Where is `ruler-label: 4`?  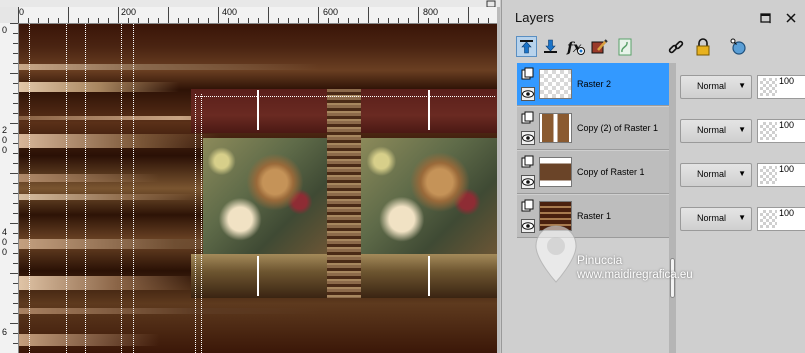 ruler-label: 4 is located at coordinates (5, 232).